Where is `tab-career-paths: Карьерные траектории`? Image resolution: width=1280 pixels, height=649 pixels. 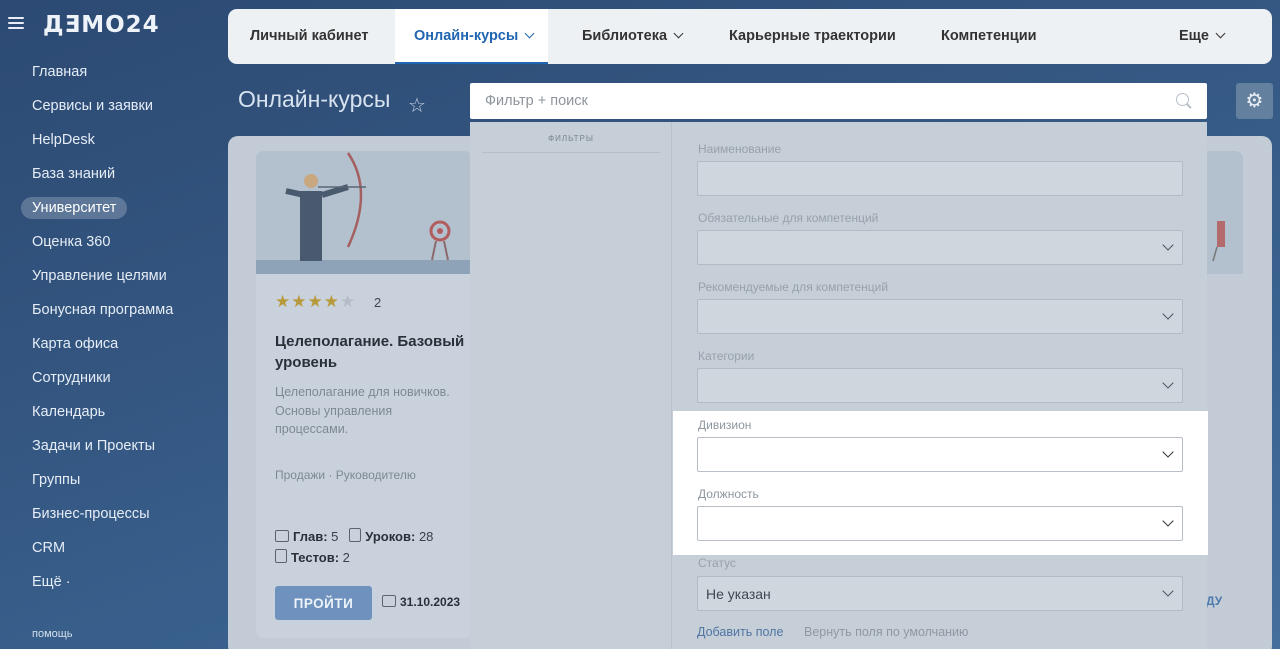 tab-career-paths: Карьерные траектории is located at coordinates (812, 36).